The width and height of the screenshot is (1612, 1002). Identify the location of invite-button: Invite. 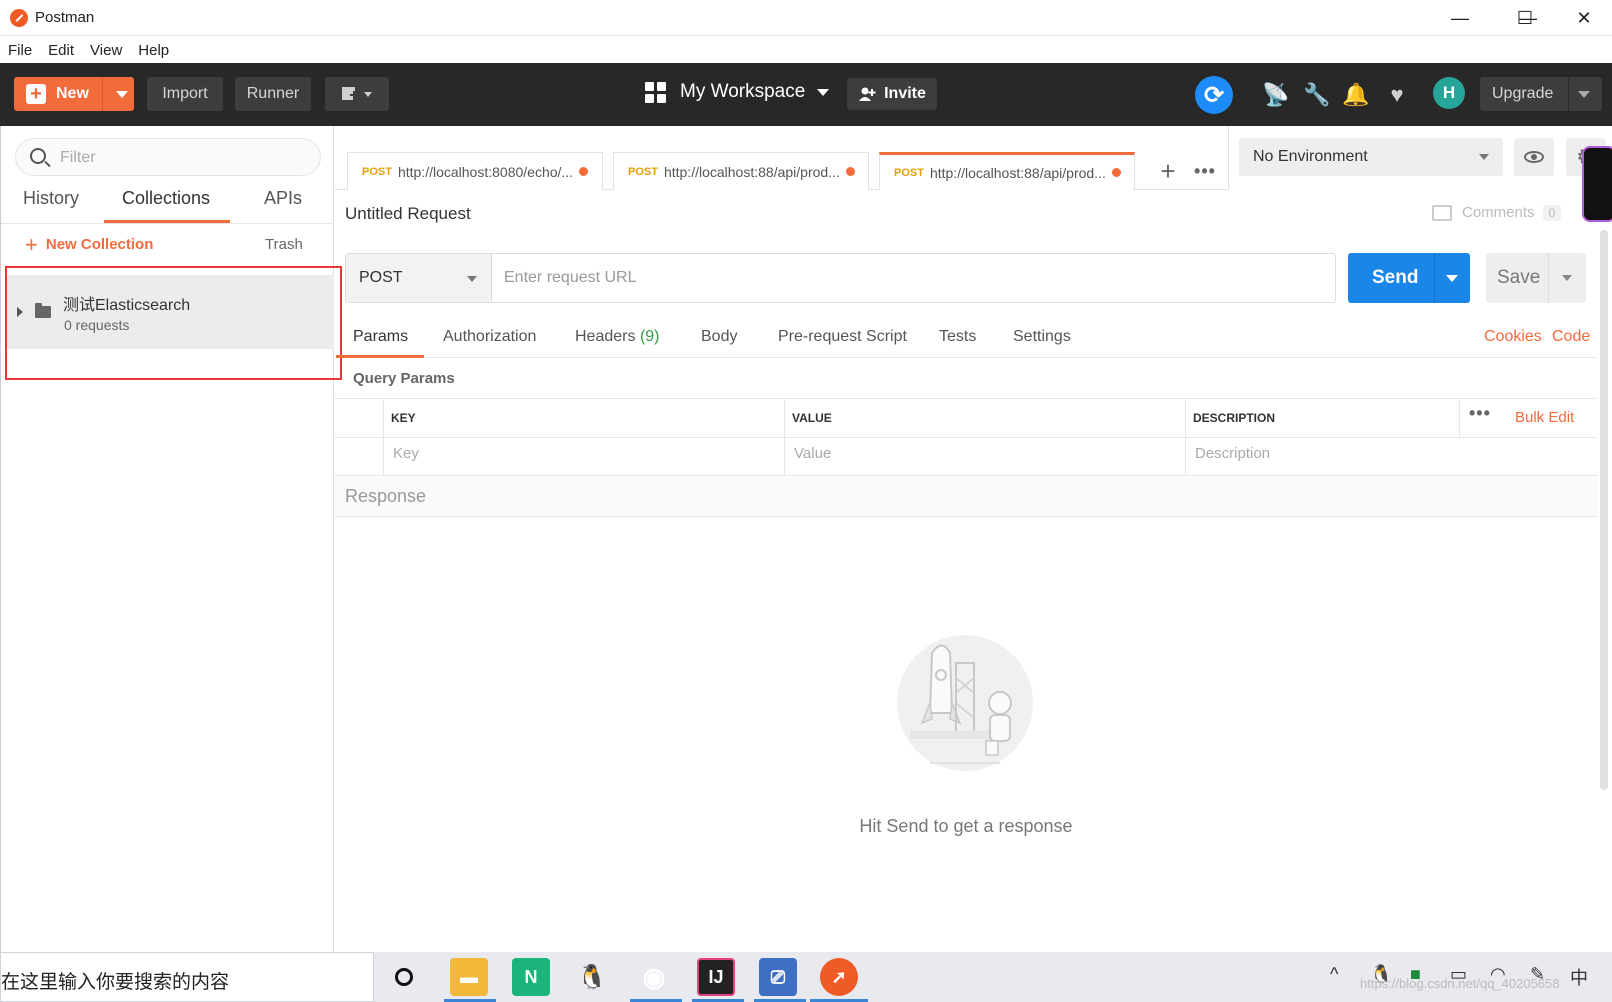
(892, 94).